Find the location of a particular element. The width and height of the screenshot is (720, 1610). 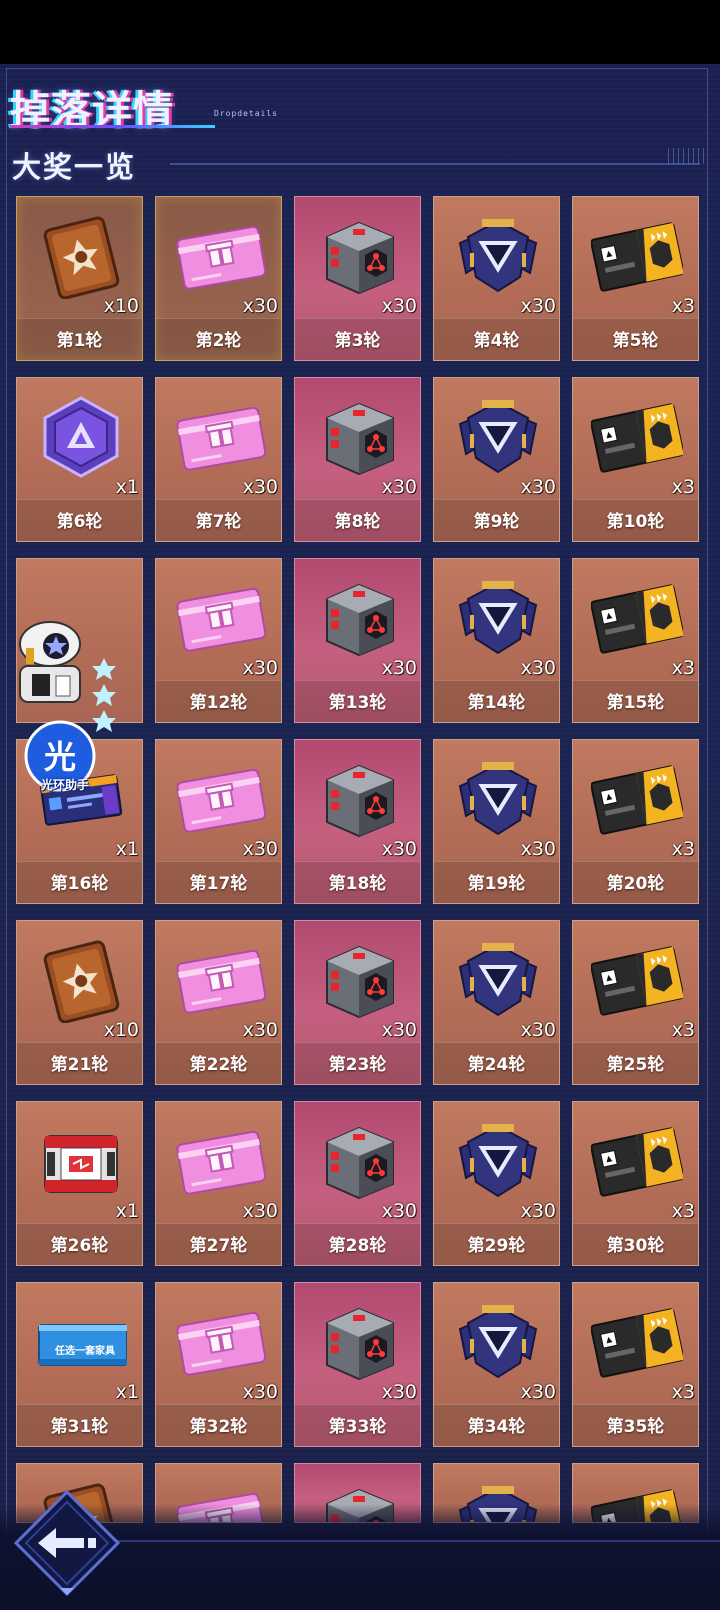

reward-card: x3 第20轮 is located at coordinates (635, 821).